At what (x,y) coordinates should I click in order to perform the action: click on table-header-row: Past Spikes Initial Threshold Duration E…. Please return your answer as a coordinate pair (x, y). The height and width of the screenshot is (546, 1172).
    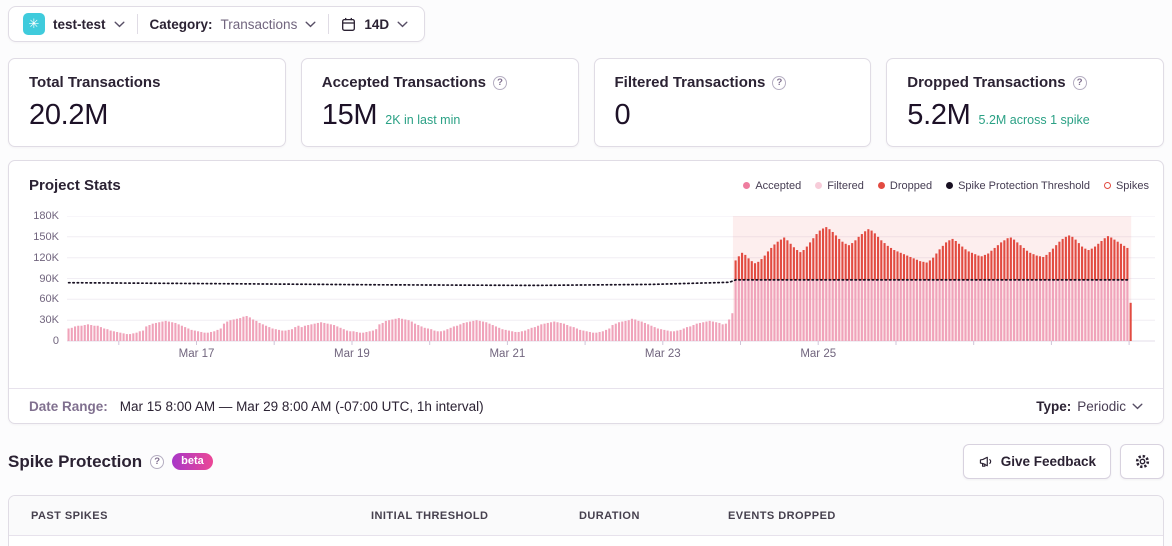
    Looking at the image, I should click on (586, 516).